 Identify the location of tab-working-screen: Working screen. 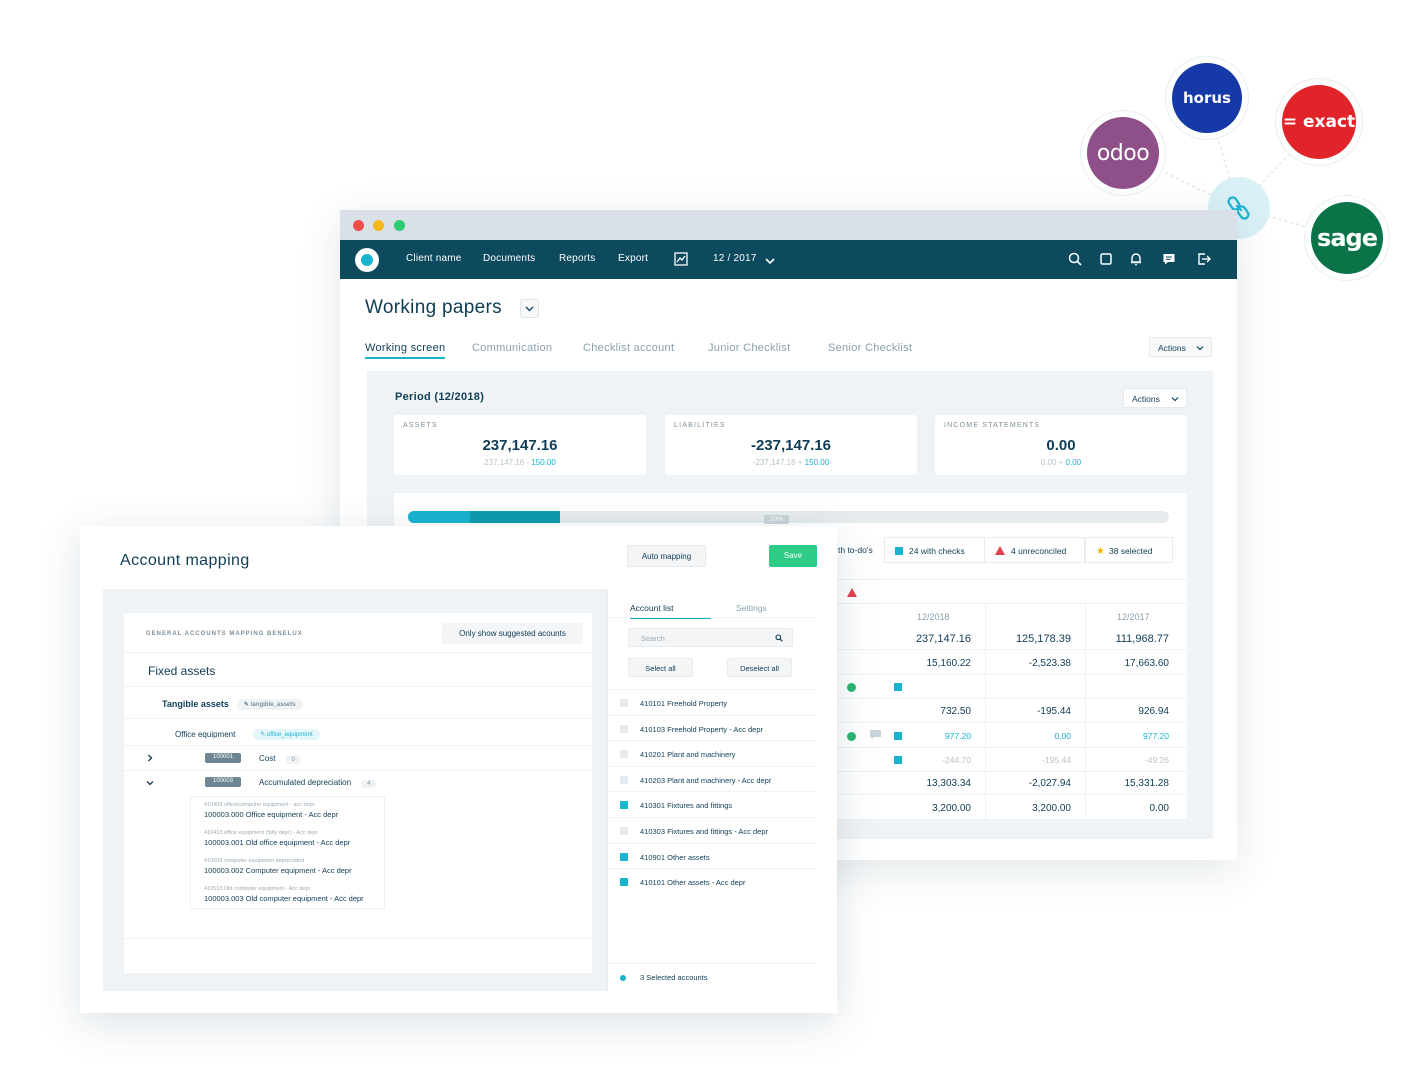
(405, 350).